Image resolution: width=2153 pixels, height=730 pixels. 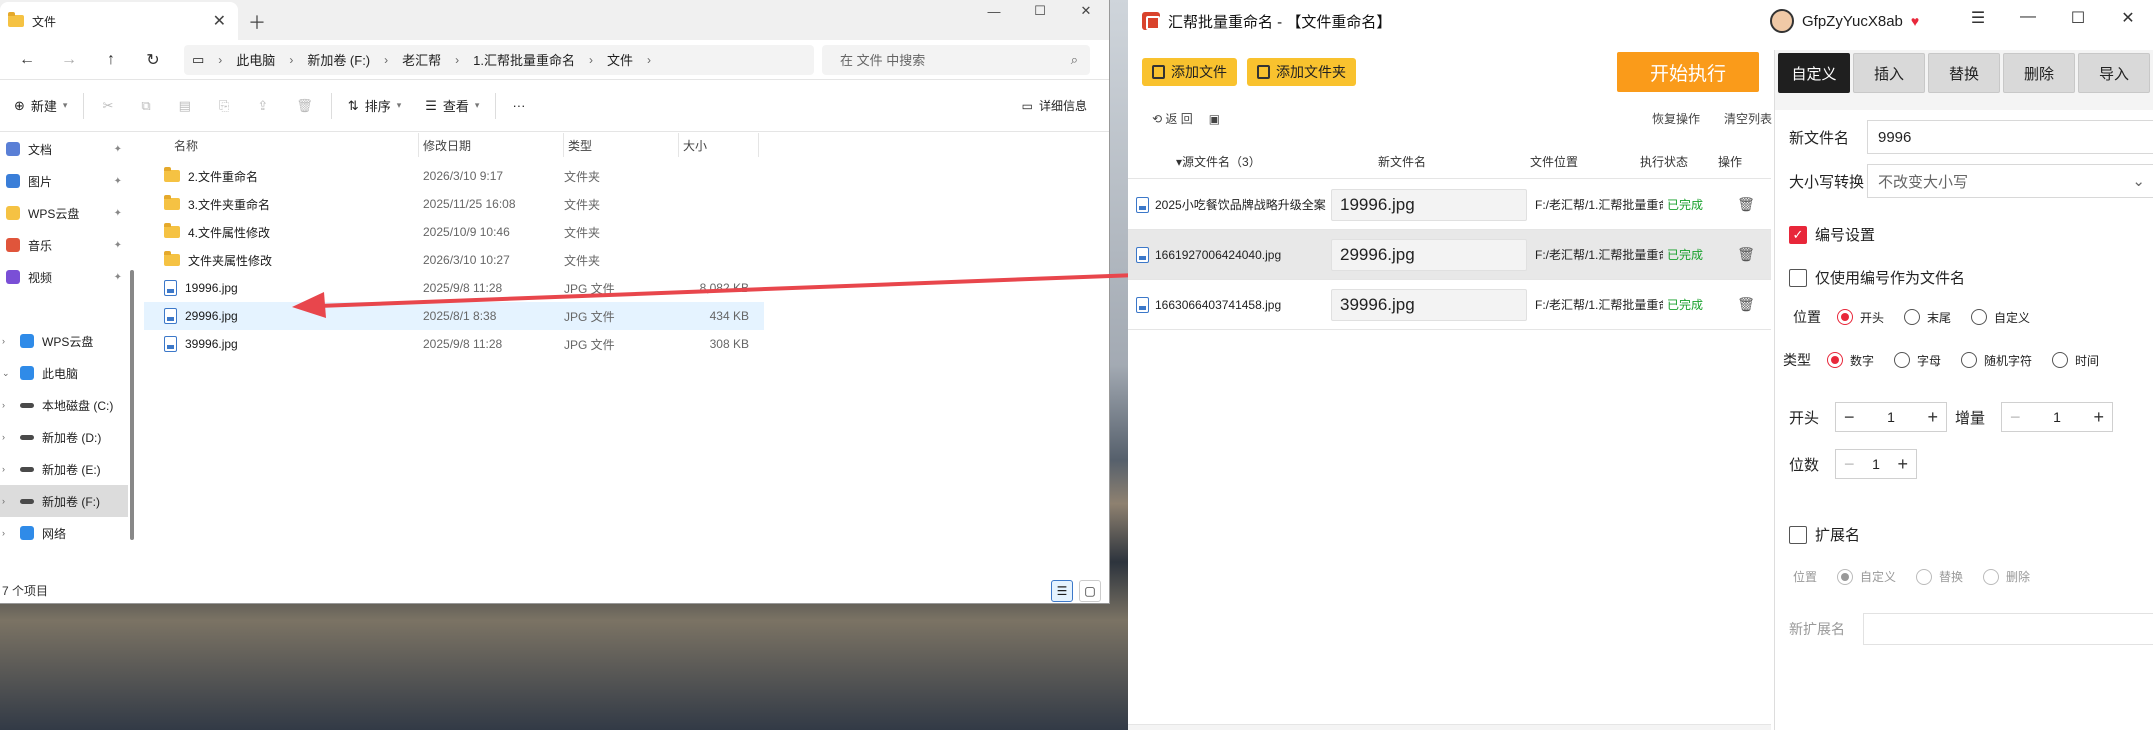 What do you see at coordinates (2028, 18) in the screenshot?
I see `minimize-icon: —` at bounding box center [2028, 18].